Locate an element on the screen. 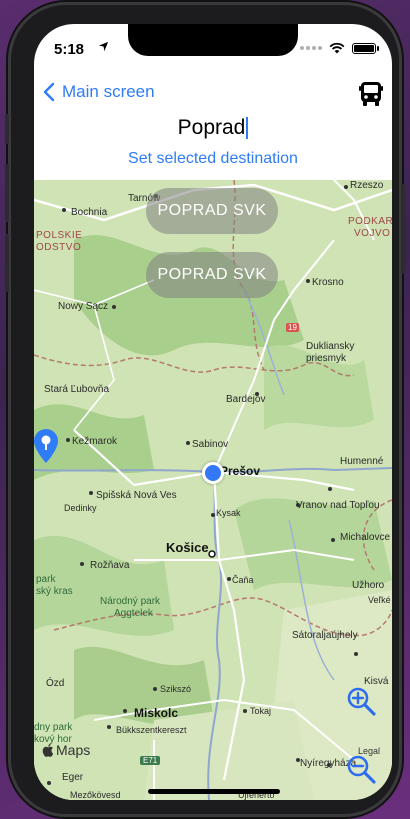  power-button is located at coordinates (403, 229).